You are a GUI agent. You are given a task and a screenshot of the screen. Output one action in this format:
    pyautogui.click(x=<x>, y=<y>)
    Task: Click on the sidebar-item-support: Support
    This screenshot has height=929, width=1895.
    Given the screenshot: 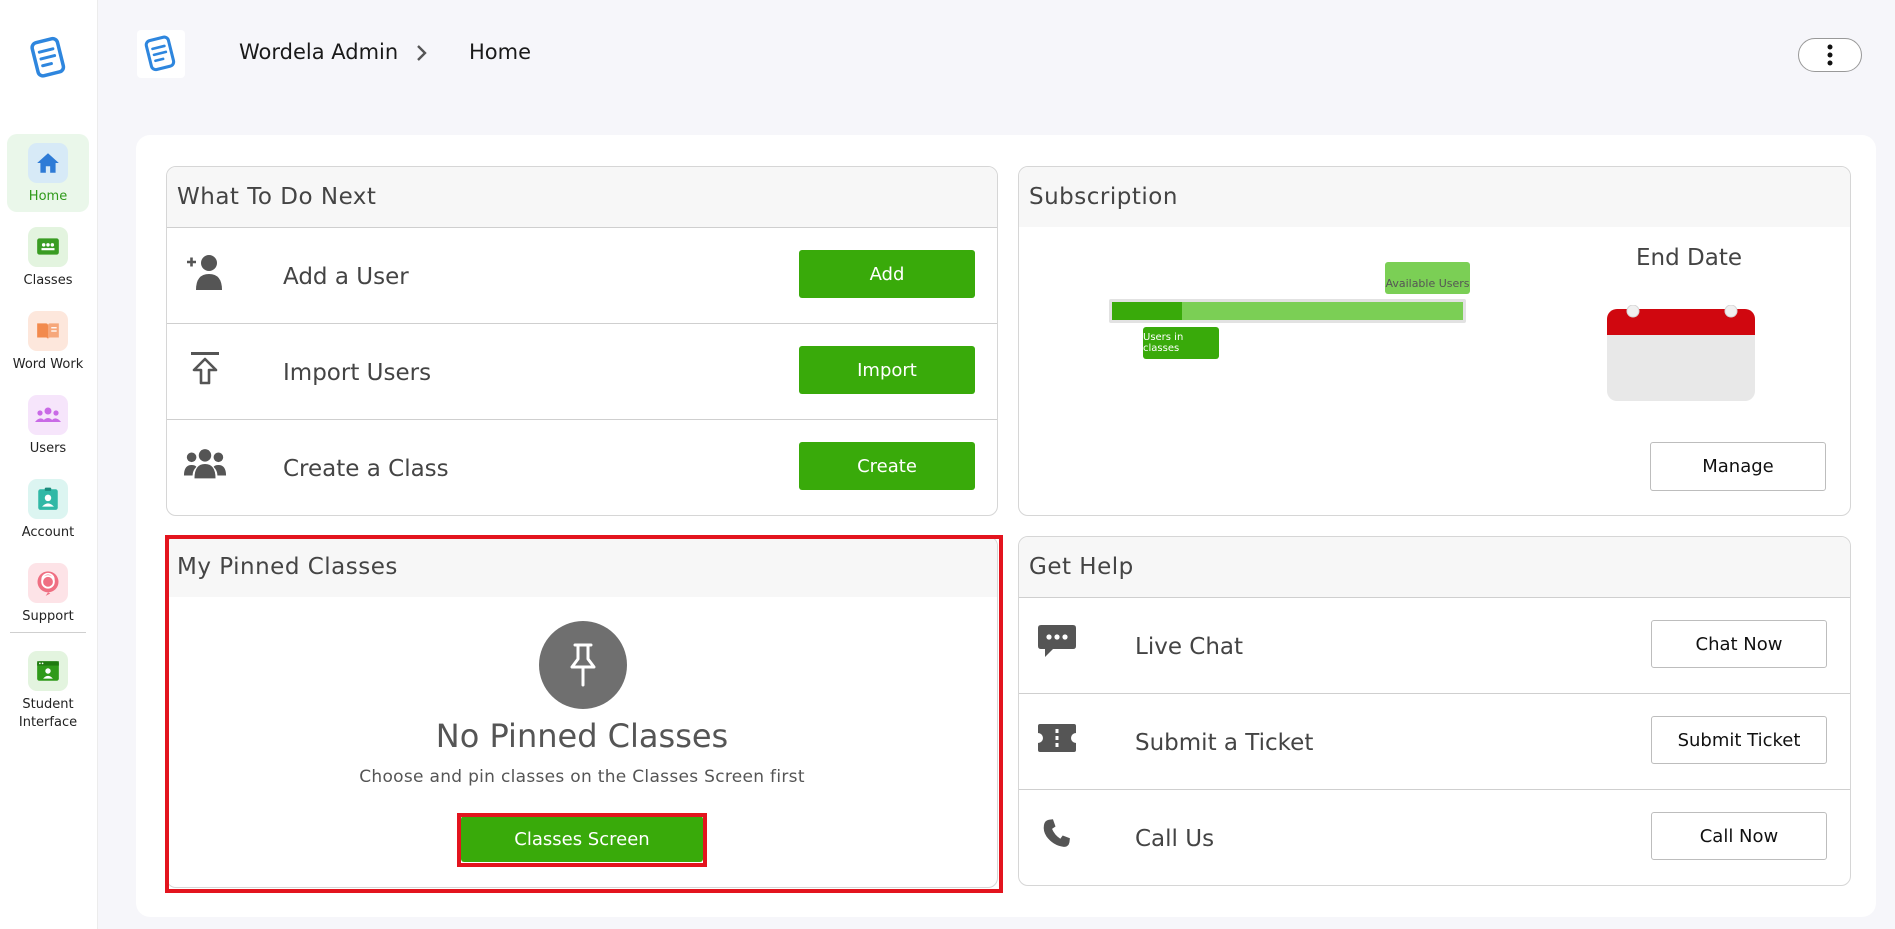 What is the action you would take?
    pyautogui.click(x=48, y=593)
    